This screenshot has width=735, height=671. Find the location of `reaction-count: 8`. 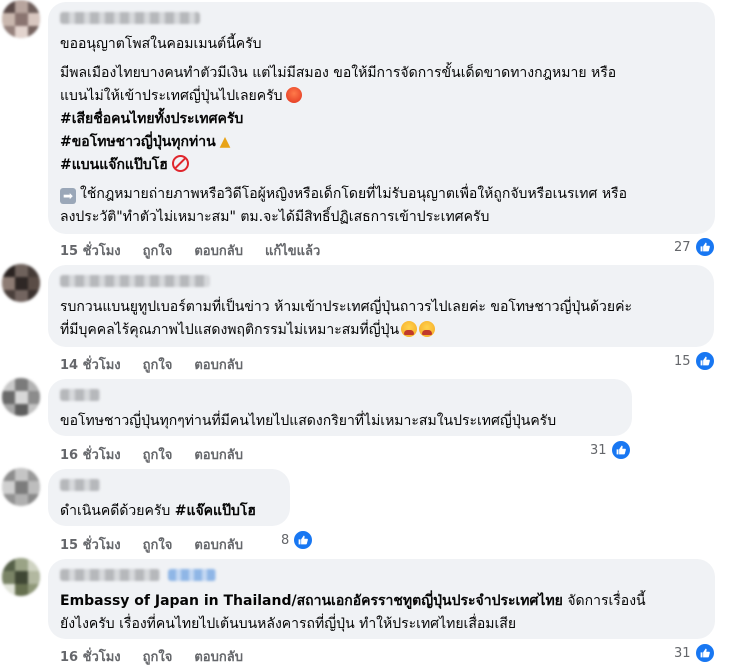

reaction-count: 8 is located at coordinates (298, 540).